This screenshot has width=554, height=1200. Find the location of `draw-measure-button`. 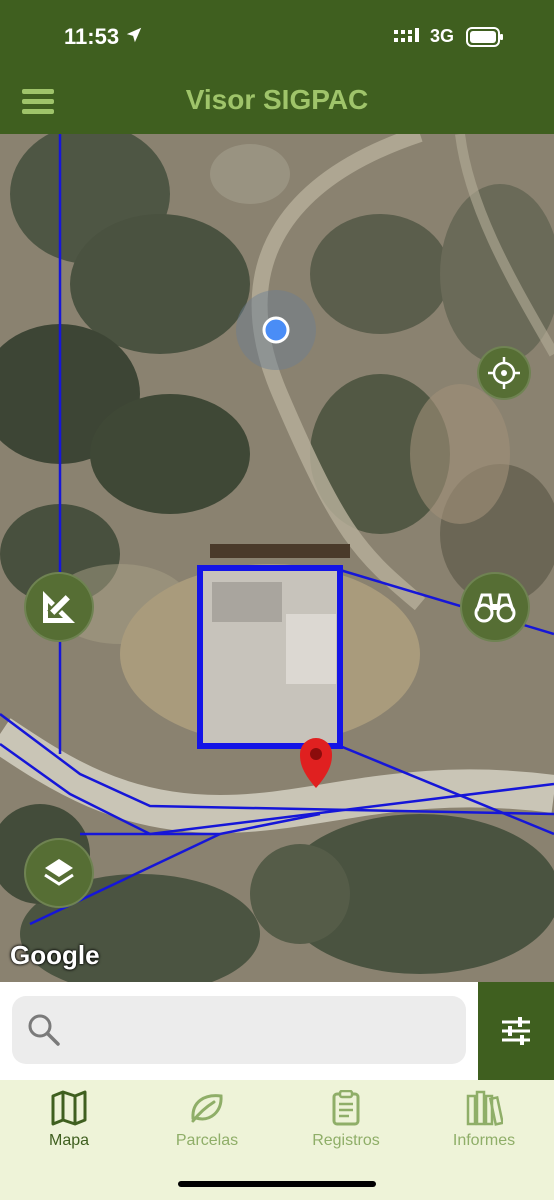

draw-measure-button is located at coordinates (59, 607).